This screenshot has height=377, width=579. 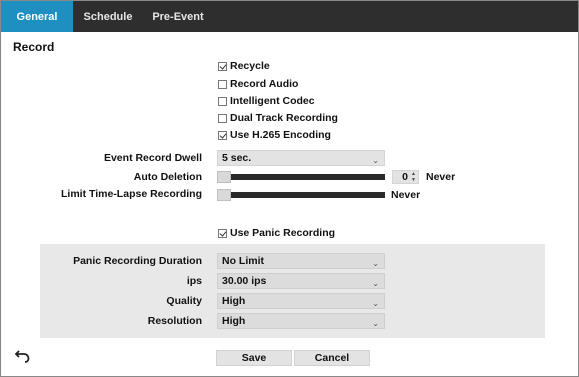 I want to click on limit-time-lapse-unit: Never, so click(x=406, y=195).